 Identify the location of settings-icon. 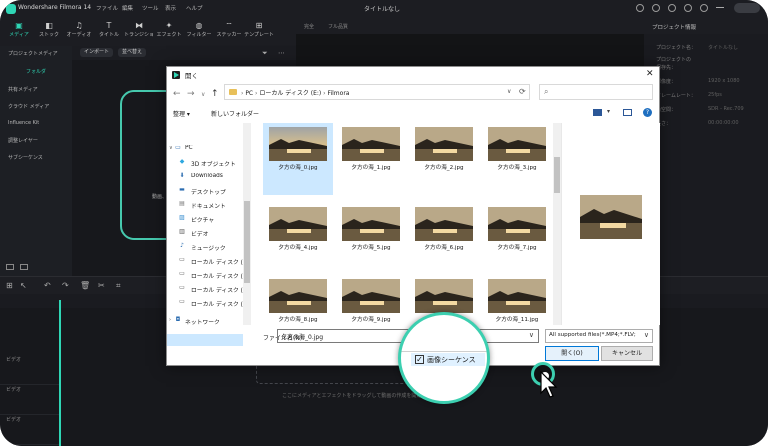
(688, 8).